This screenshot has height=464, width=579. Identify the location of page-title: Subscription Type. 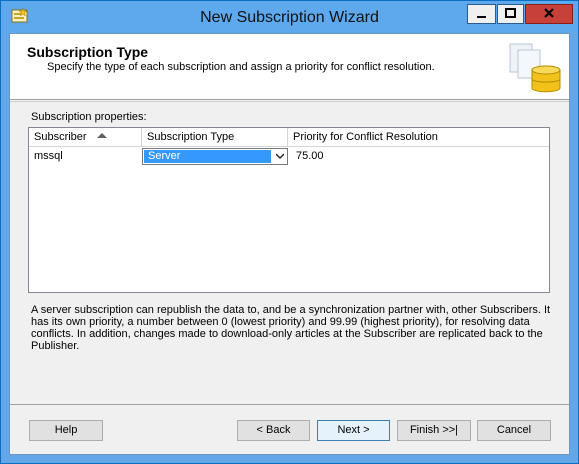
(88, 52).